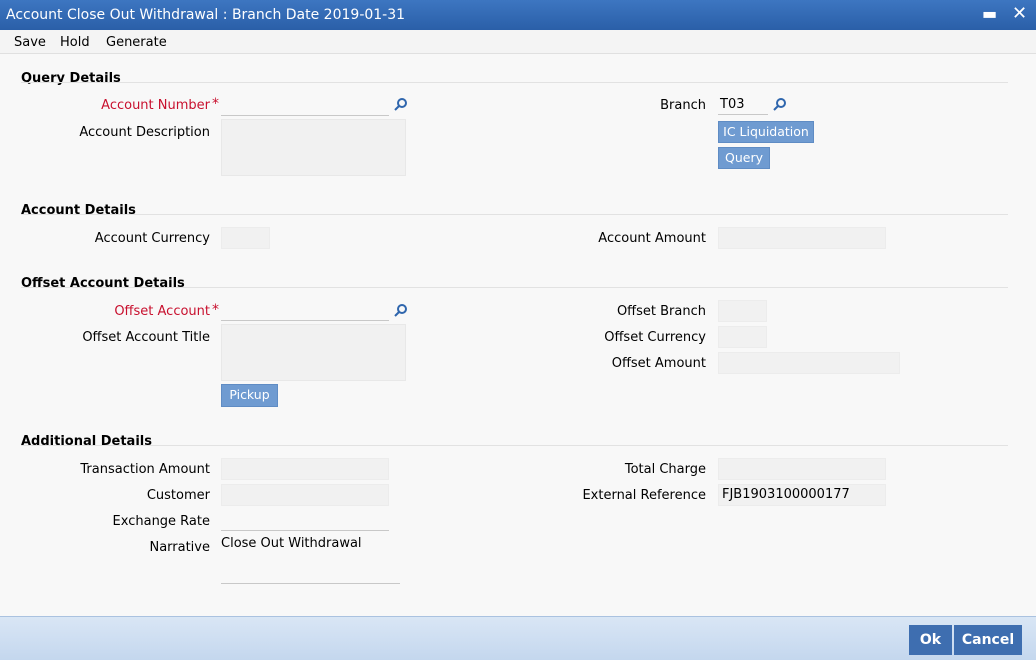  Describe the element at coordinates (305, 311) in the screenshot. I see `offset-account-input` at that location.